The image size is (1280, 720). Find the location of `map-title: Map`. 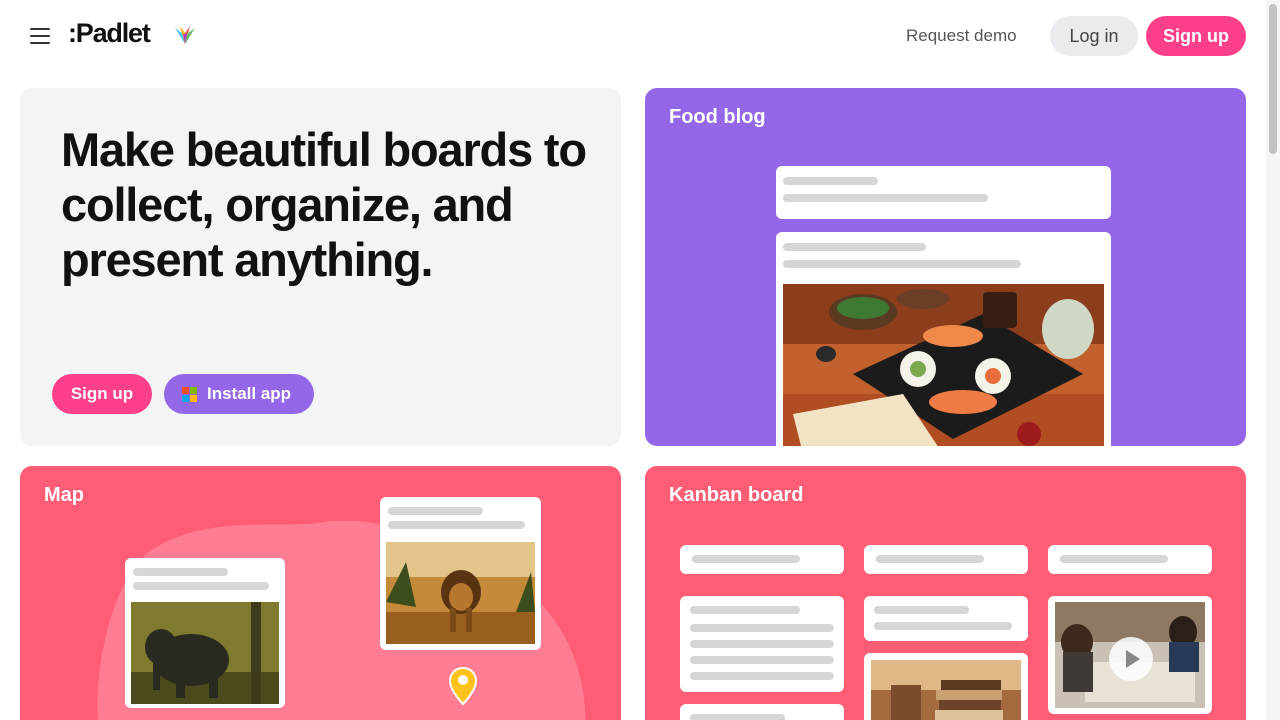

map-title: Map is located at coordinates (64, 495).